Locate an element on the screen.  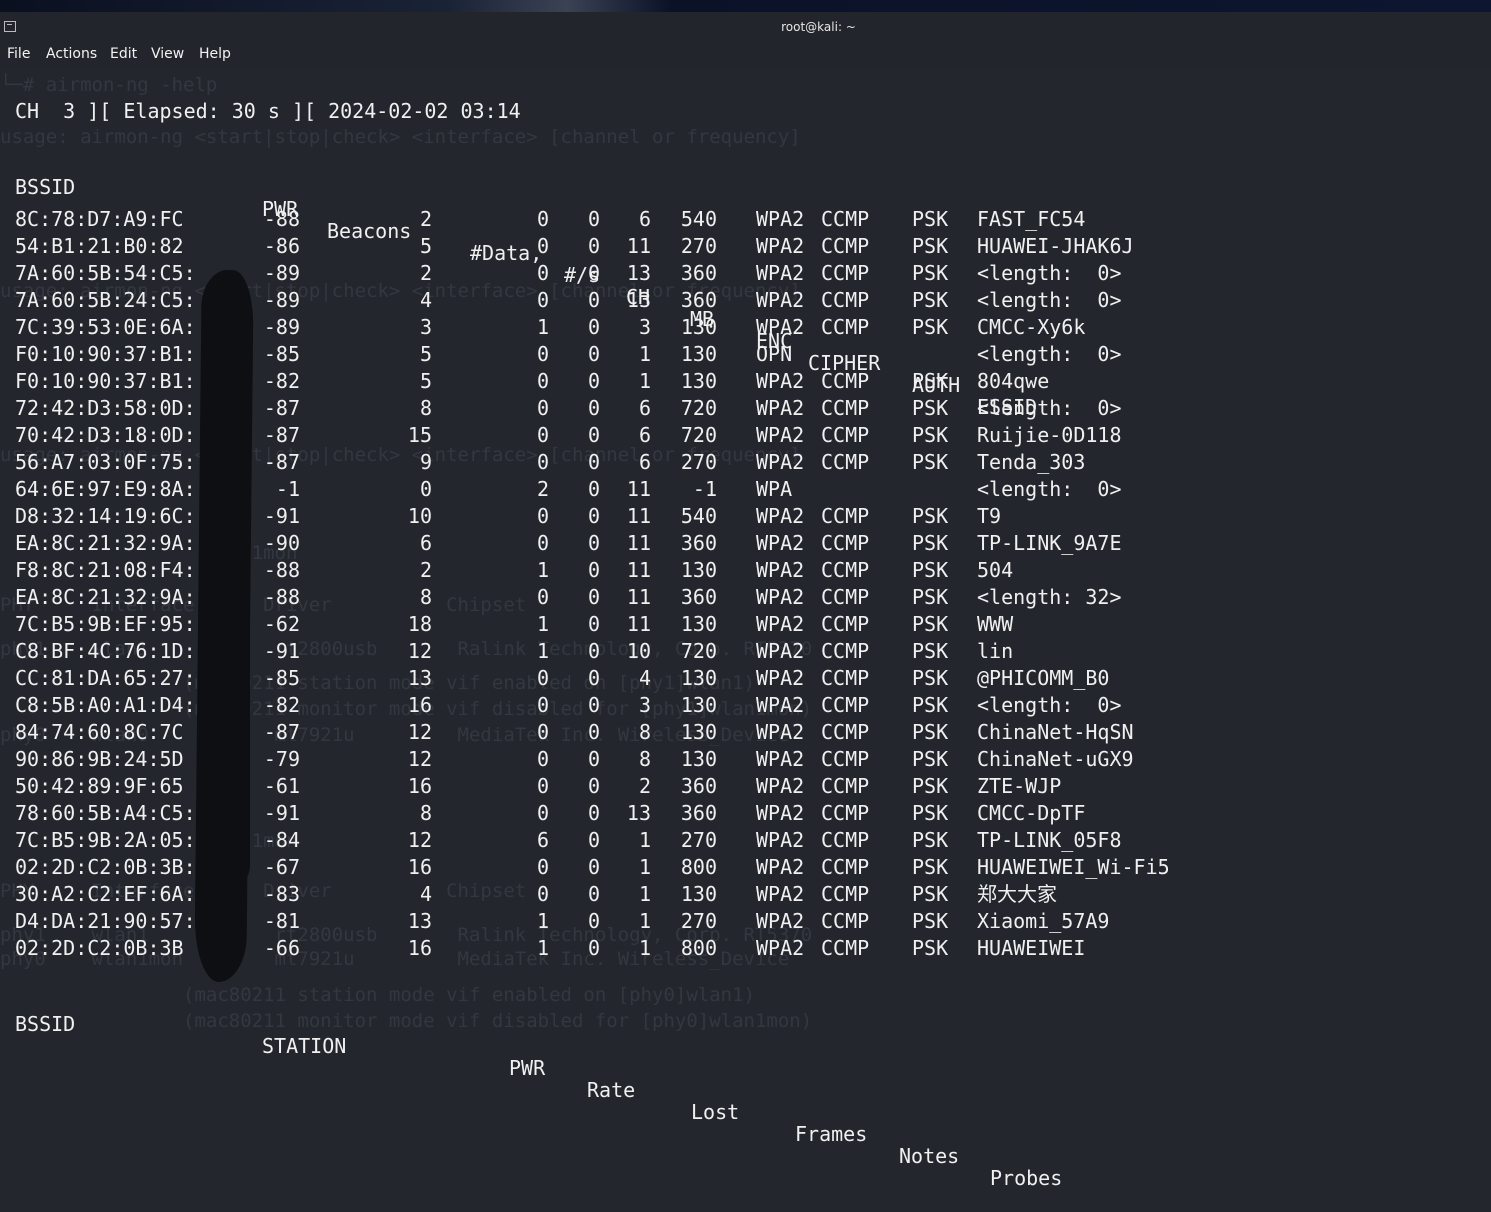
cell-bssid: 72:42:D3:58:0D: is located at coordinates (105, 408).